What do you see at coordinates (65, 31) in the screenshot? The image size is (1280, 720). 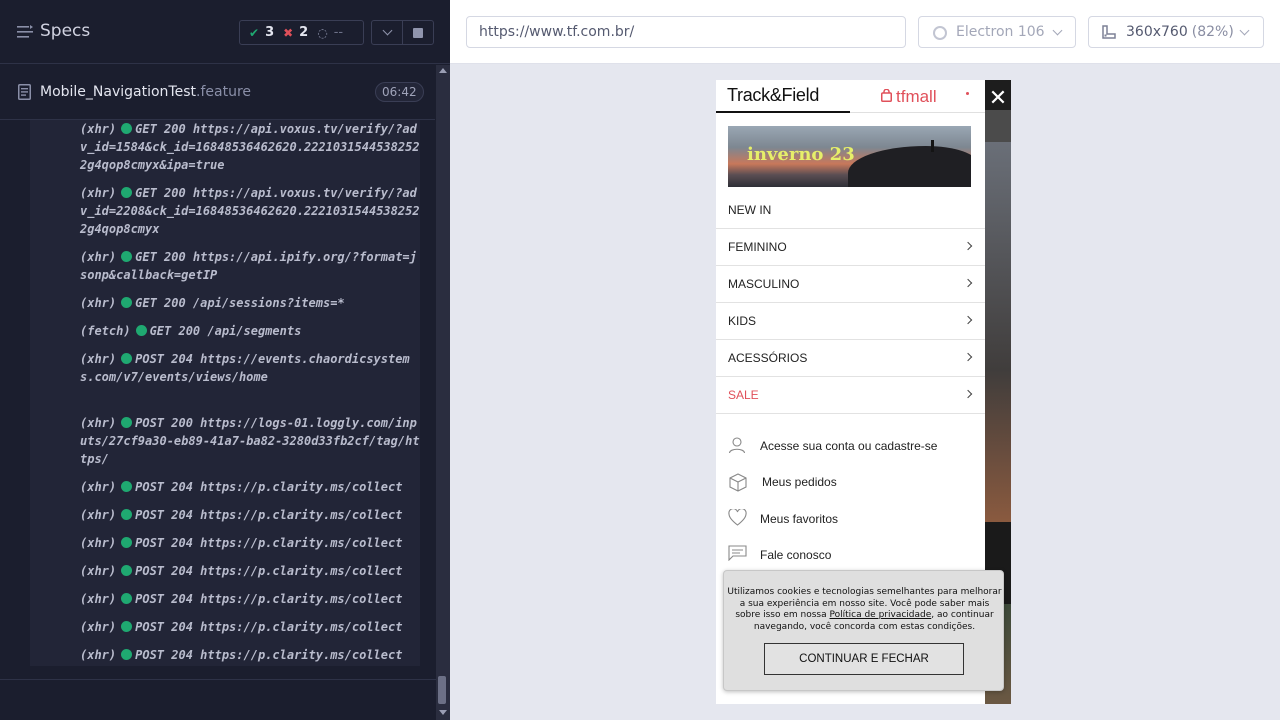 I see `specs-title: Specs` at bounding box center [65, 31].